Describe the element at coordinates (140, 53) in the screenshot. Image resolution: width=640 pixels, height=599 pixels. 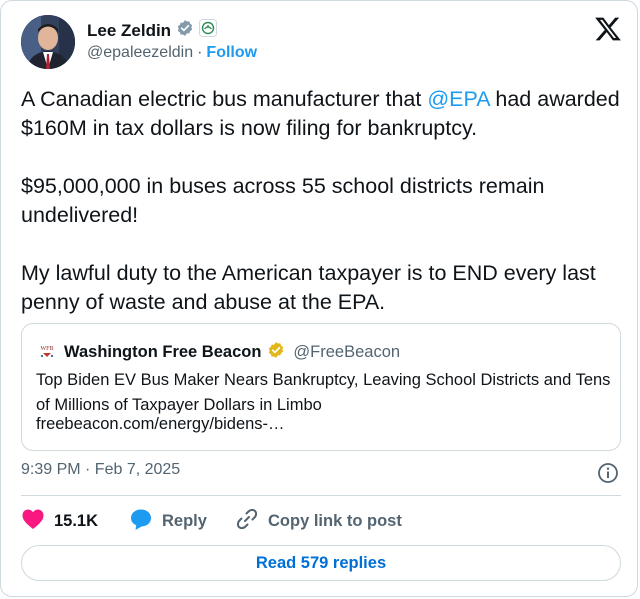
I see `author-handle: @epaleezeldin` at that location.